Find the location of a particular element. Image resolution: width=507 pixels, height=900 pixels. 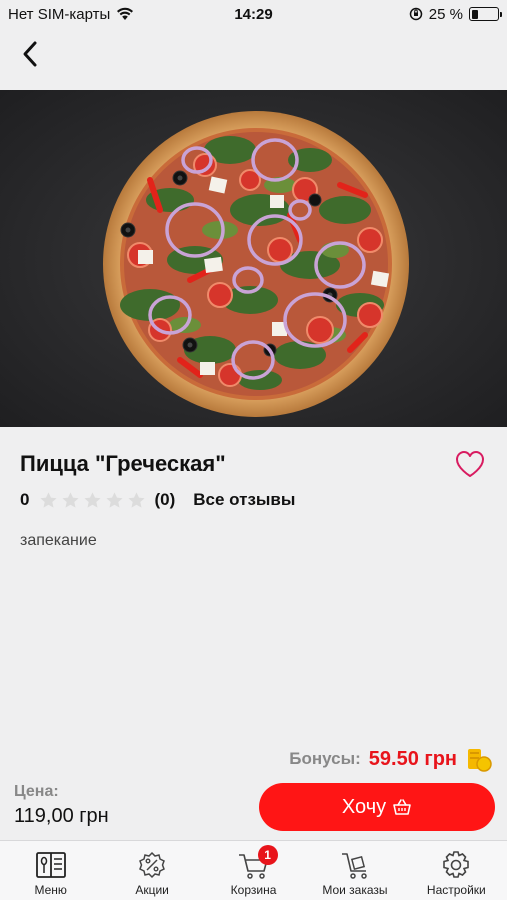

rating-row: 0 (0) Все отзывы is located at coordinates (157, 500).